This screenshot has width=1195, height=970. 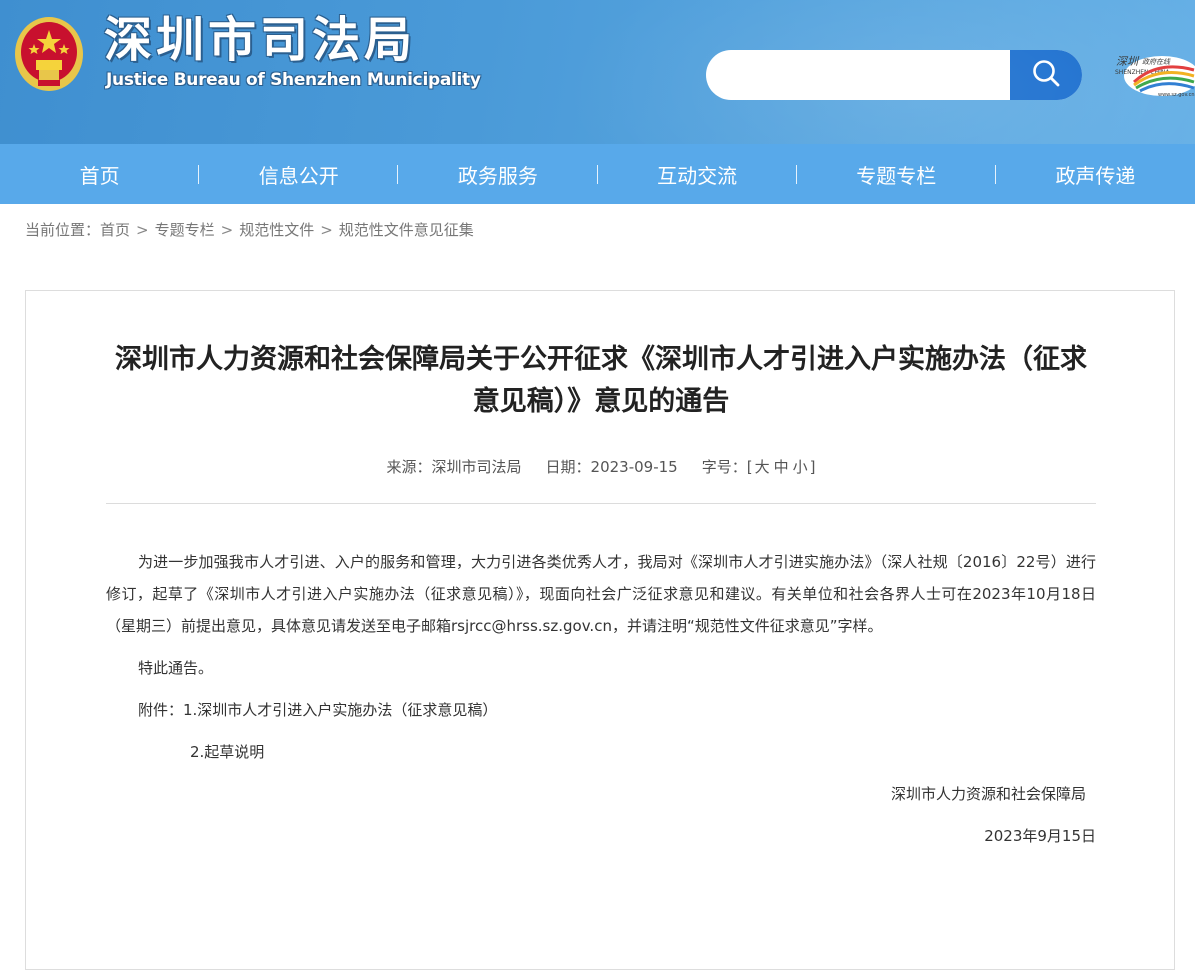 I want to click on breadcrumb: 当前位置：首页 > 专题专栏 > 规范性文件 > 规范性文件意见征集, so click(x=249, y=230).